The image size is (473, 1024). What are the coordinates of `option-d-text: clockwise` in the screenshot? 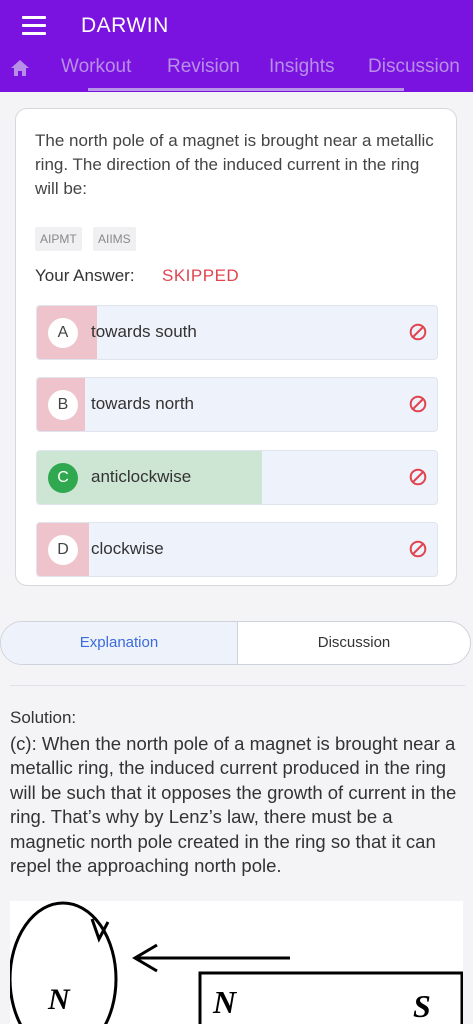 It's located at (127, 548).